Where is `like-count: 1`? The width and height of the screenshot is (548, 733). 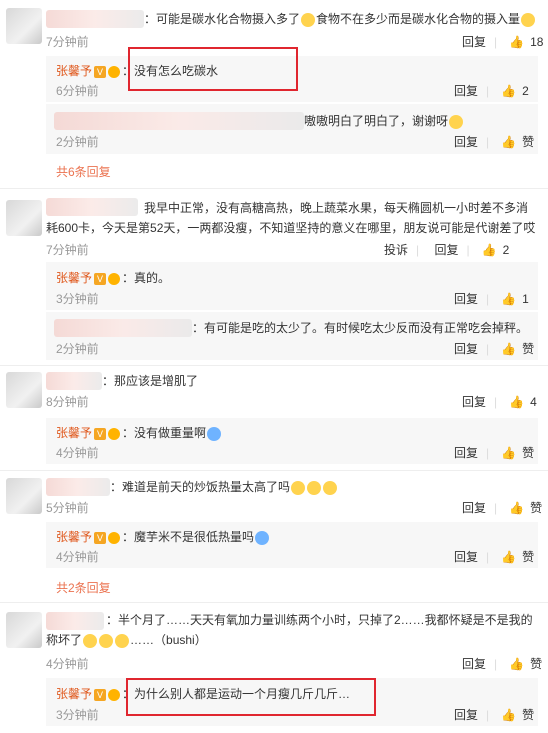
like-count: 1 is located at coordinates (525, 299).